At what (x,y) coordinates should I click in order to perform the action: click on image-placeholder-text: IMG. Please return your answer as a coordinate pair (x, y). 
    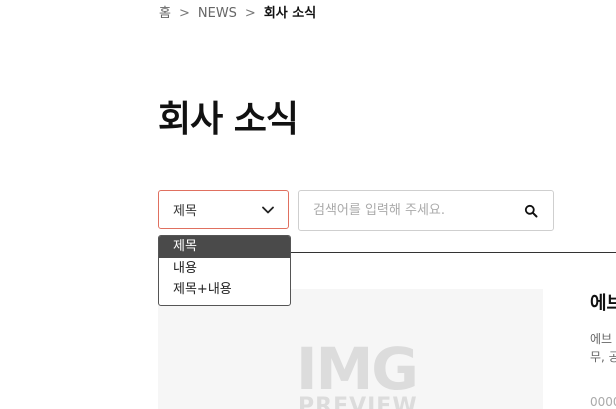
    Looking at the image, I should click on (357, 369).